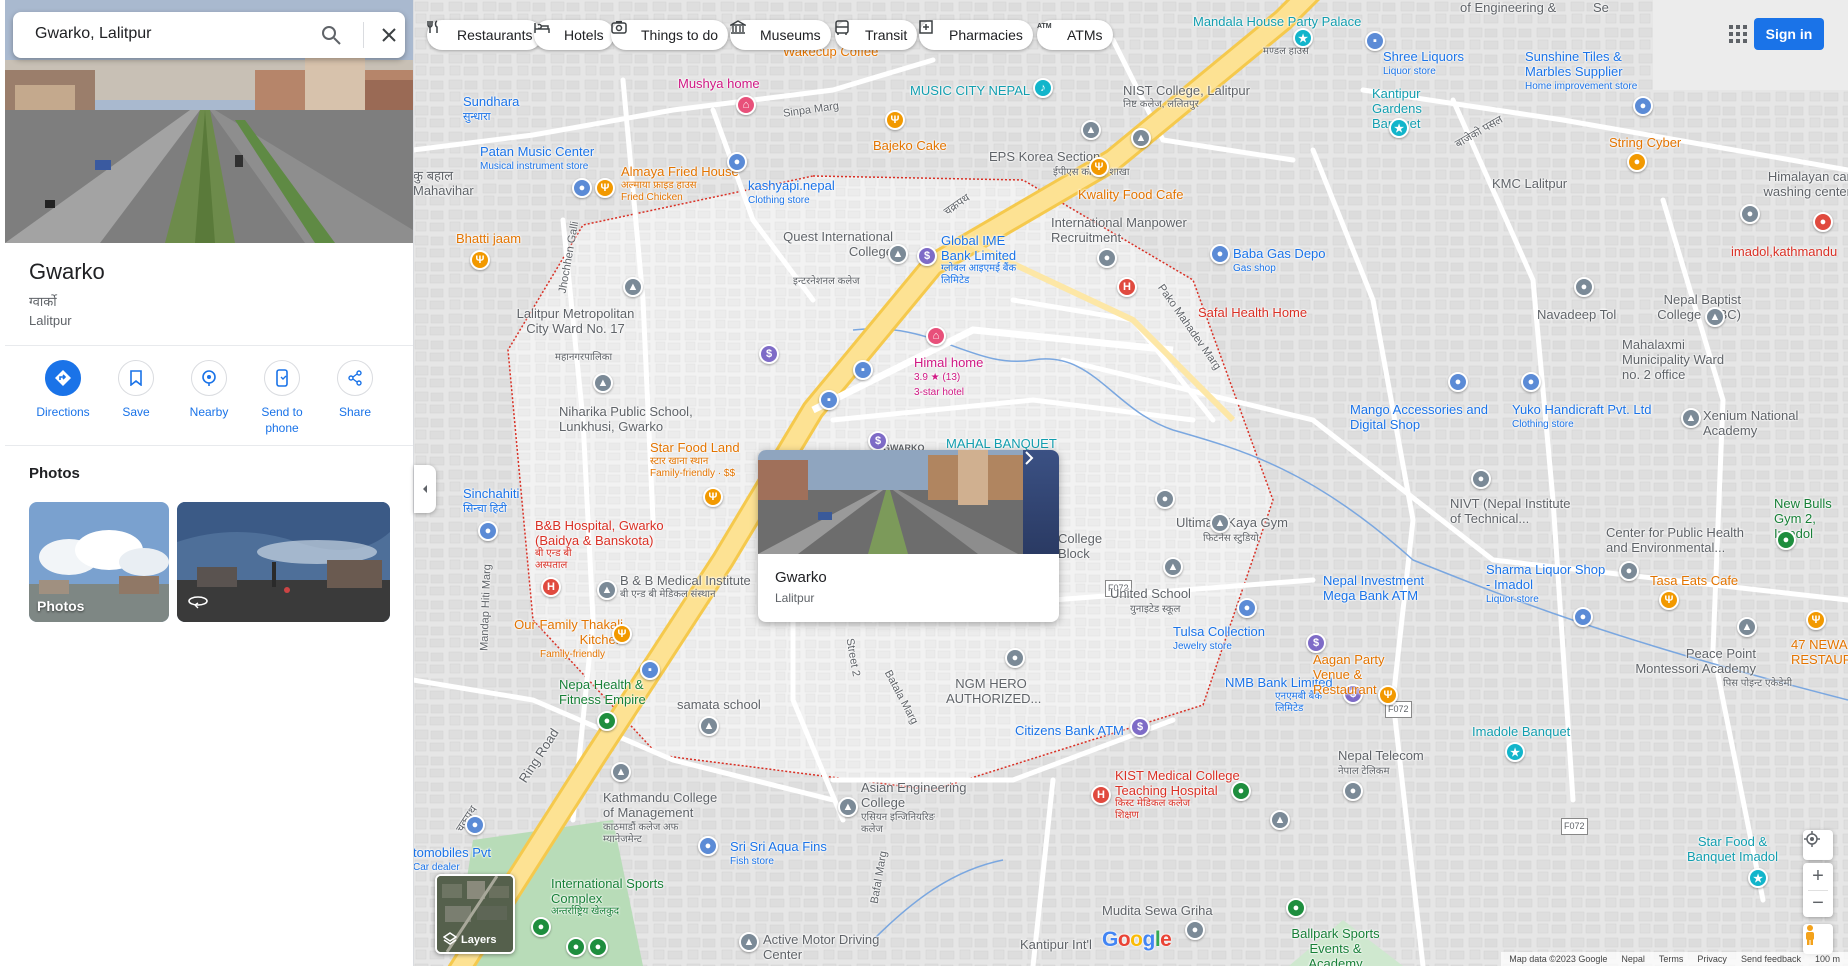 Image resolution: width=1848 pixels, height=966 pixels. What do you see at coordinates (425, 489) in the screenshot?
I see `collapse-panel-button` at bounding box center [425, 489].